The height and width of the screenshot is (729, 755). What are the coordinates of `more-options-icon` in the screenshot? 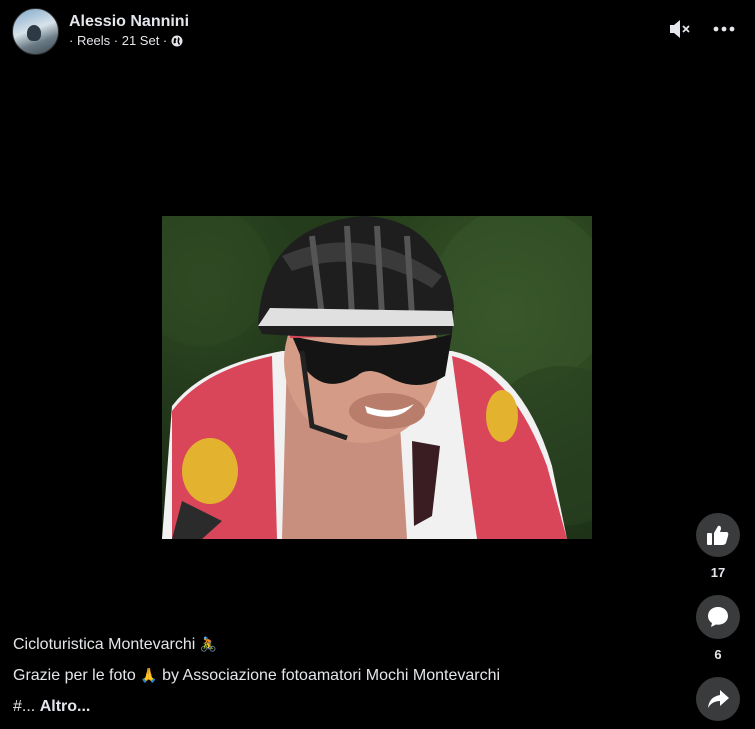 It's located at (724, 29).